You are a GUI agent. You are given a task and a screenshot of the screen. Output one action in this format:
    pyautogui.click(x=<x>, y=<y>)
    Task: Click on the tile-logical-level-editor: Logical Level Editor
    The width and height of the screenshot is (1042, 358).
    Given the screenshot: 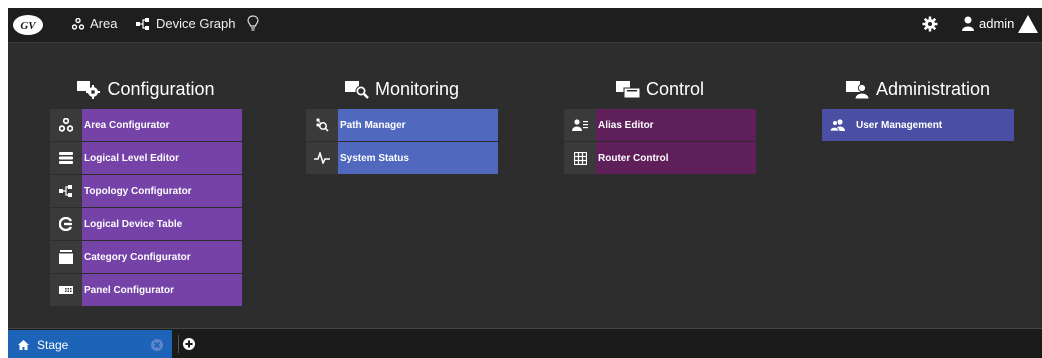 What is the action you would take?
    pyautogui.click(x=146, y=158)
    